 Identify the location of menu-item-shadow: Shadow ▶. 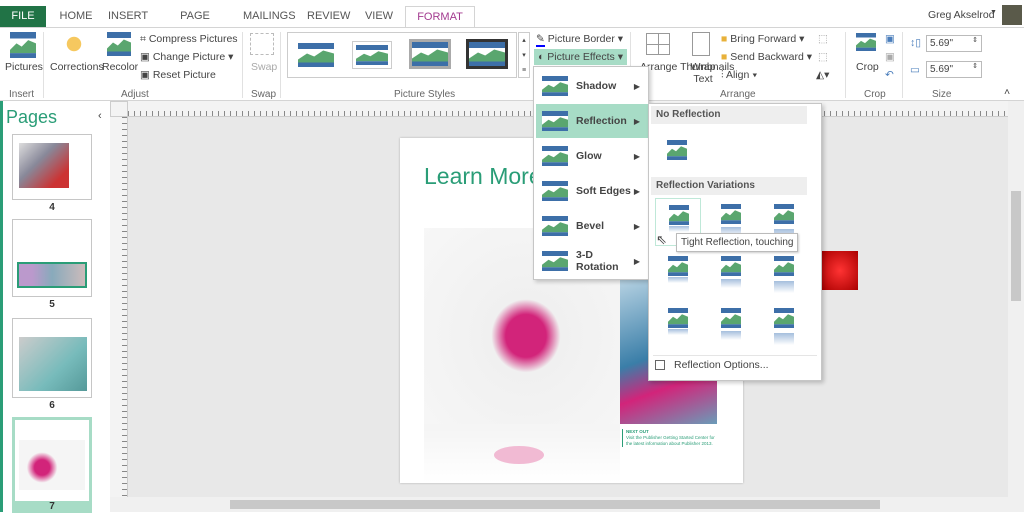
(592, 86).